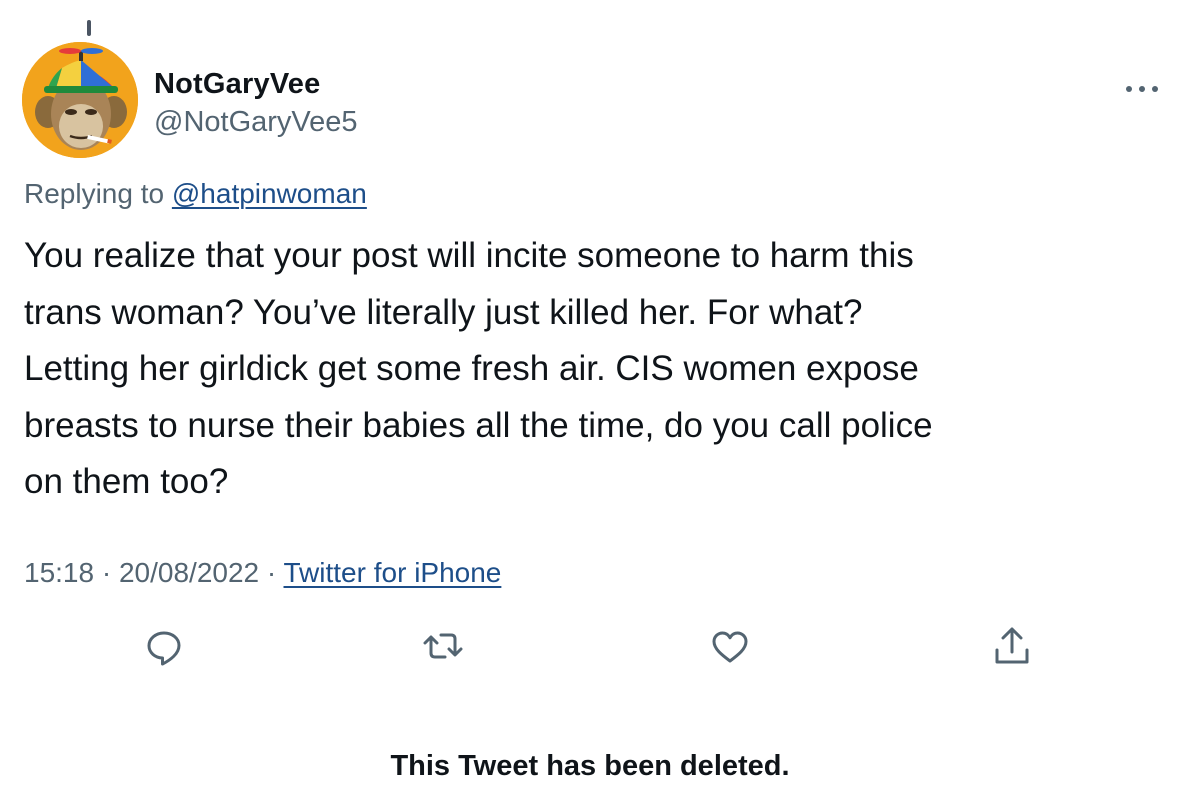  What do you see at coordinates (94, 193) in the screenshot?
I see `replying-to-label: Replying to` at bounding box center [94, 193].